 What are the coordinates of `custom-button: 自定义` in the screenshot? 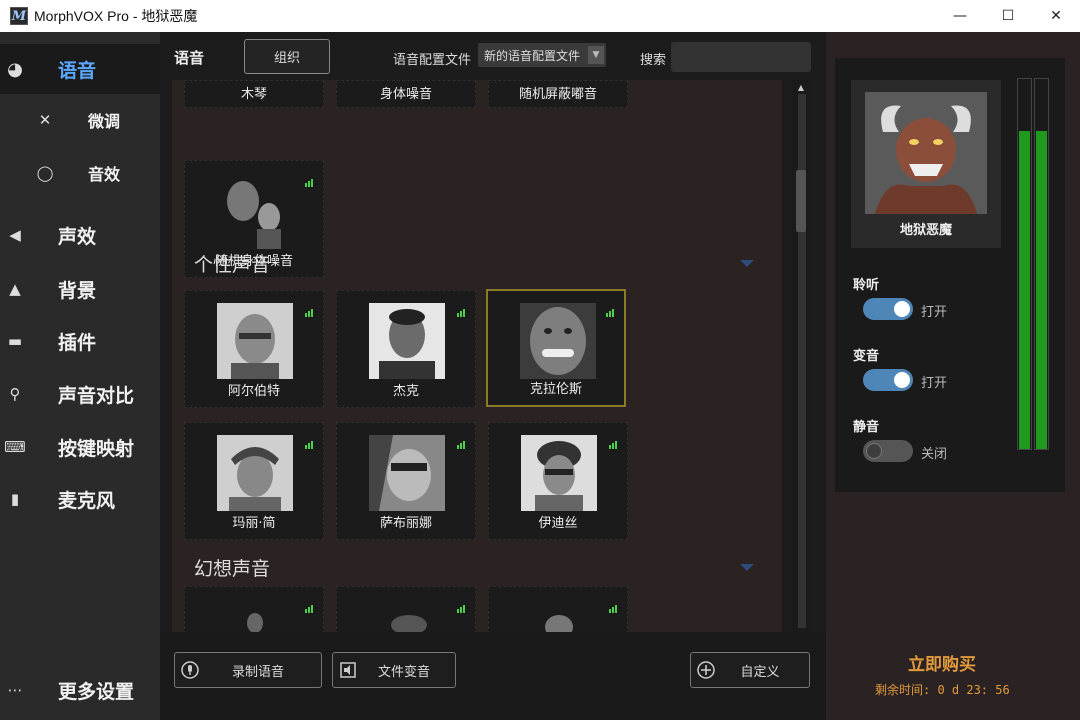 It's located at (750, 670).